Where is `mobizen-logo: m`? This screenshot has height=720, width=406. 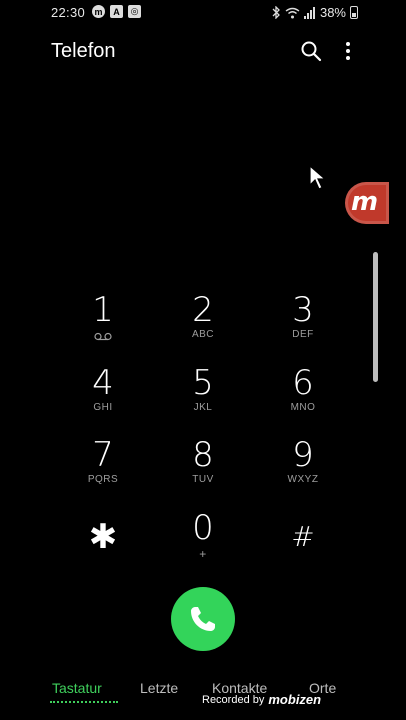
mobizen-logo: m is located at coordinates (365, 202).